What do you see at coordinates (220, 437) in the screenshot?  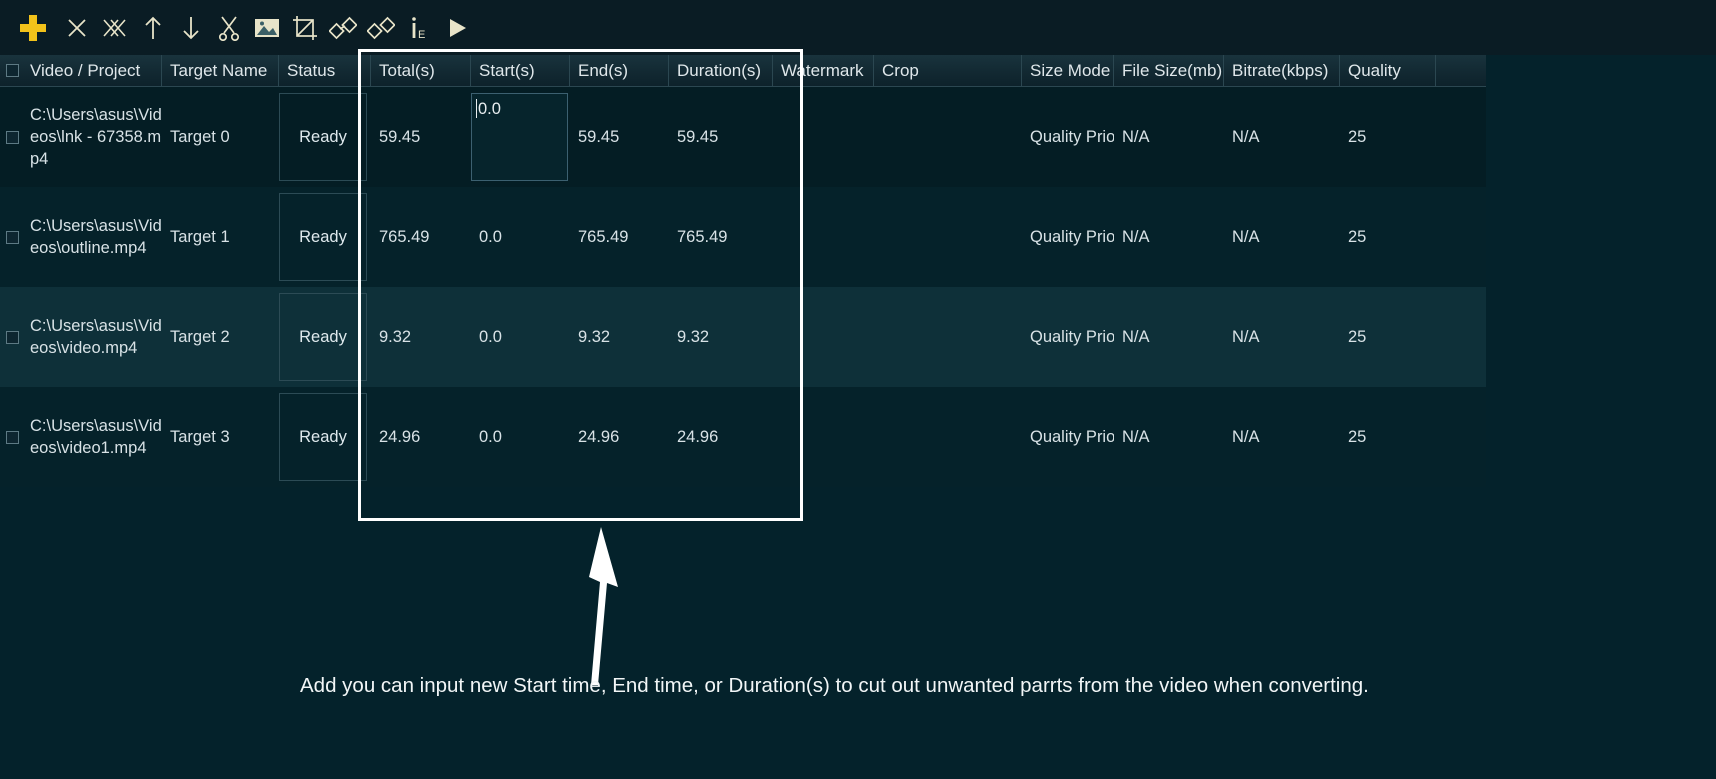 I see `cell-target: Target 3` at bounding box center [220, 437].